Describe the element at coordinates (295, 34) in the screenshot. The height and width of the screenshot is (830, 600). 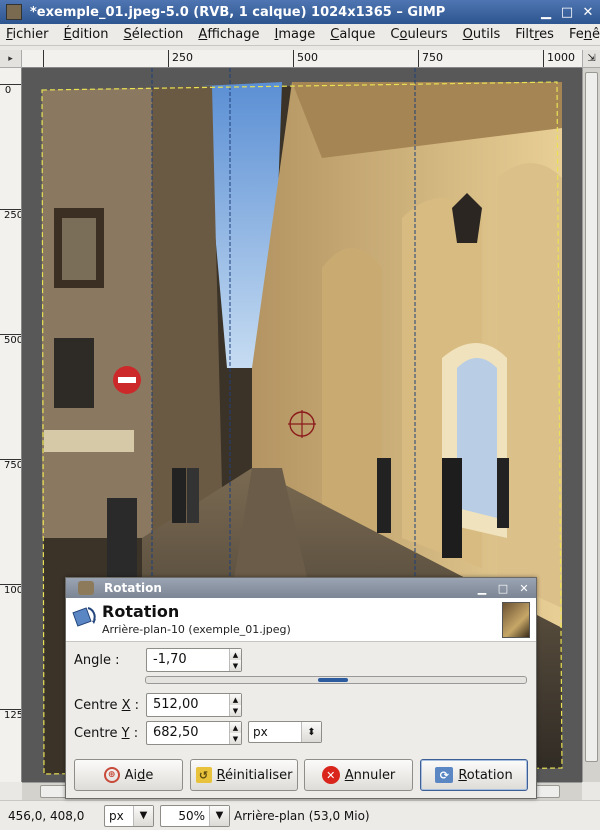
I see `menu-image: Image` at that location.